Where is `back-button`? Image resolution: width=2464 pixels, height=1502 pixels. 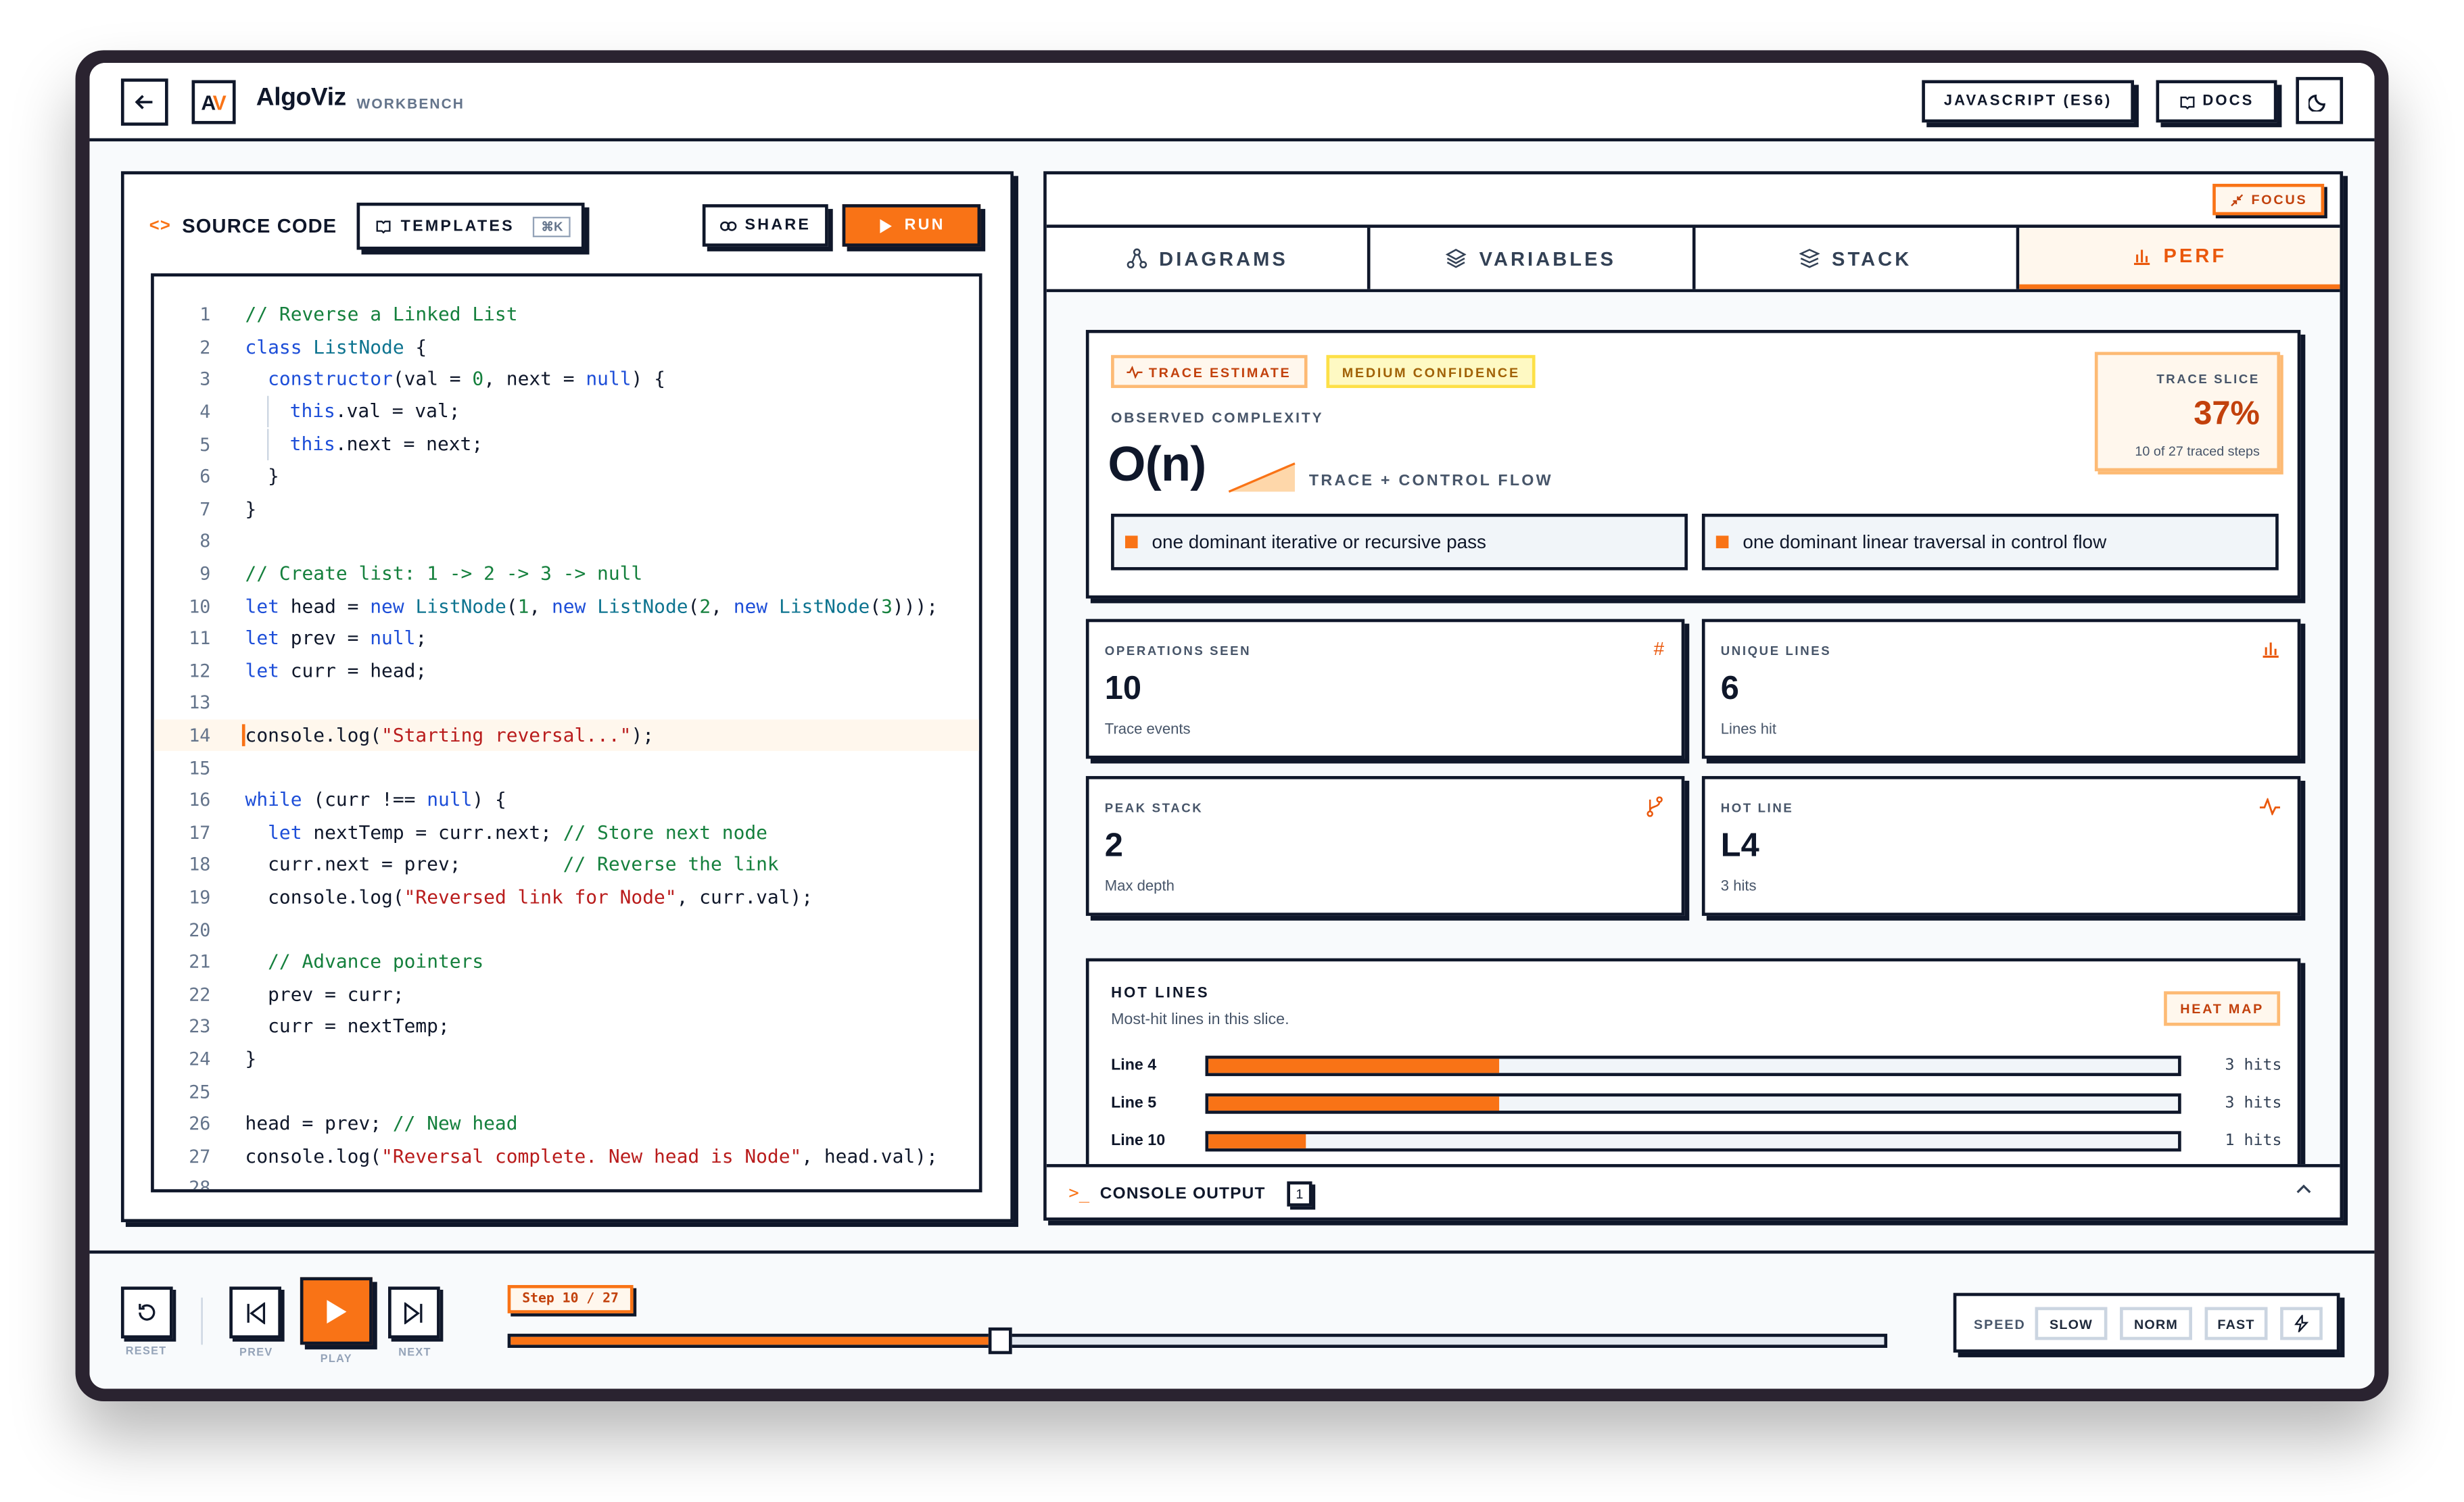
back-button is located at coordinates (144, 102).